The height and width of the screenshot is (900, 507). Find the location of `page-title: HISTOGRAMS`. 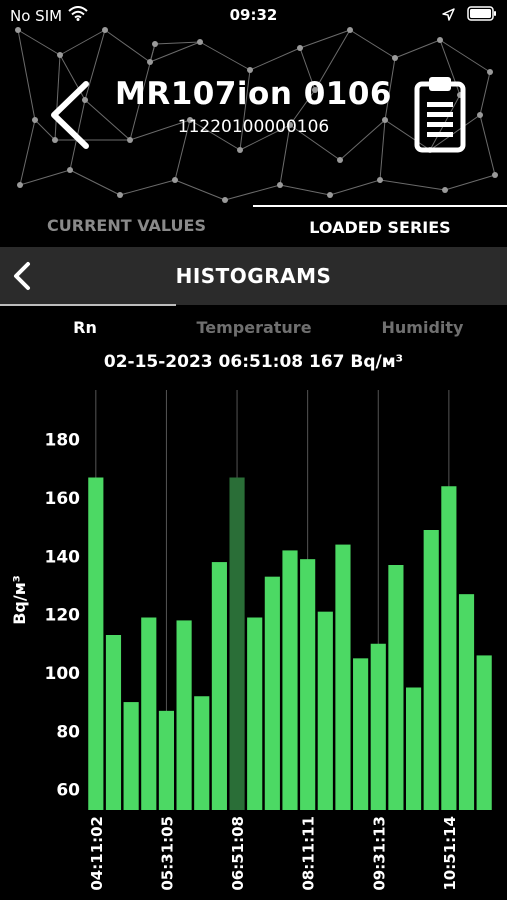

page-title: HISTOGRAMS is located at coordinates (253, 276).